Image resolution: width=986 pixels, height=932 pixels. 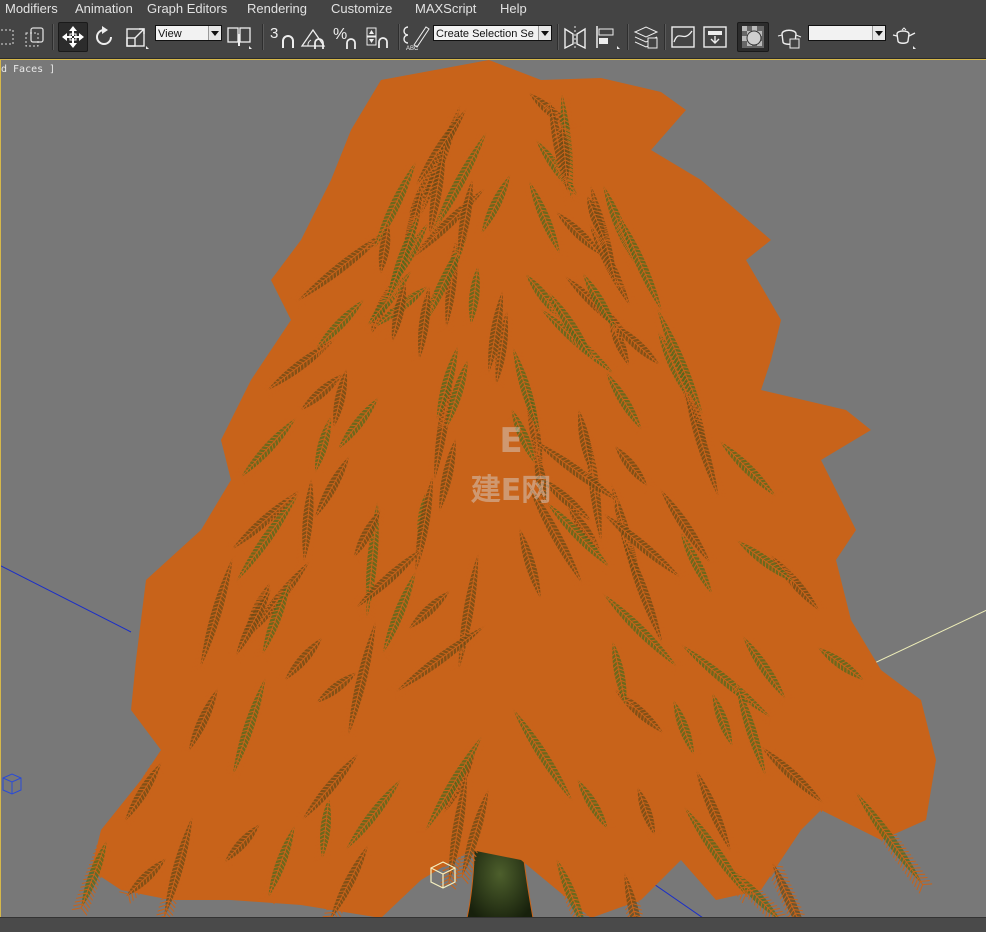 What do you see at coordinates (12, 784) in the screenshot?
I see `viewcube-icon` at bounding box center [12, 784].